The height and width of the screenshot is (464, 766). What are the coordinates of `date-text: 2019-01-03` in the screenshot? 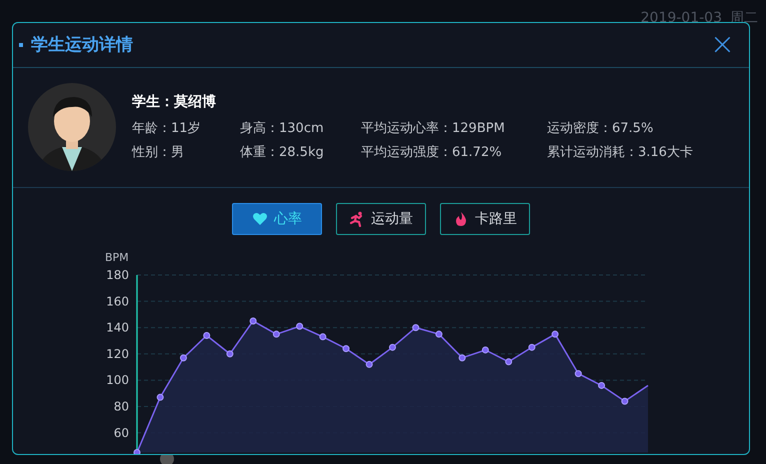 It's located at (681, 18).